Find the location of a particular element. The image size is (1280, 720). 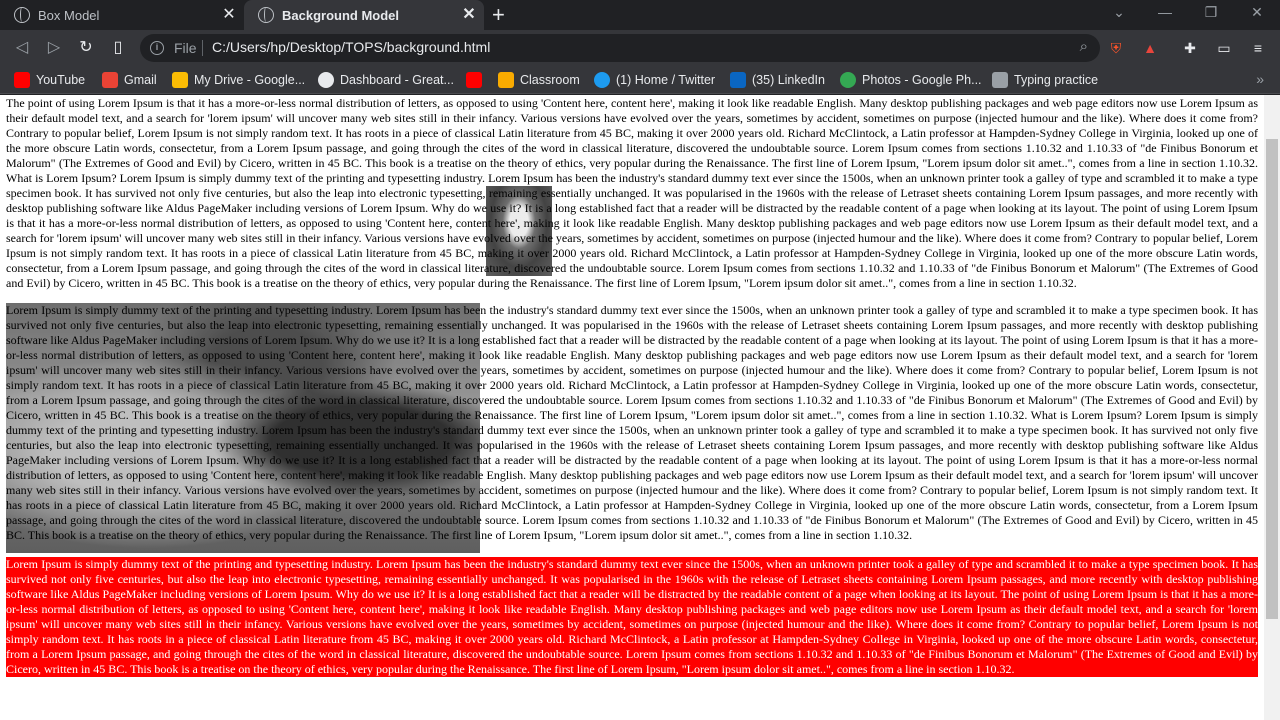

tab-box-model: Box Model ✕ is located at coordinates (122, 15).